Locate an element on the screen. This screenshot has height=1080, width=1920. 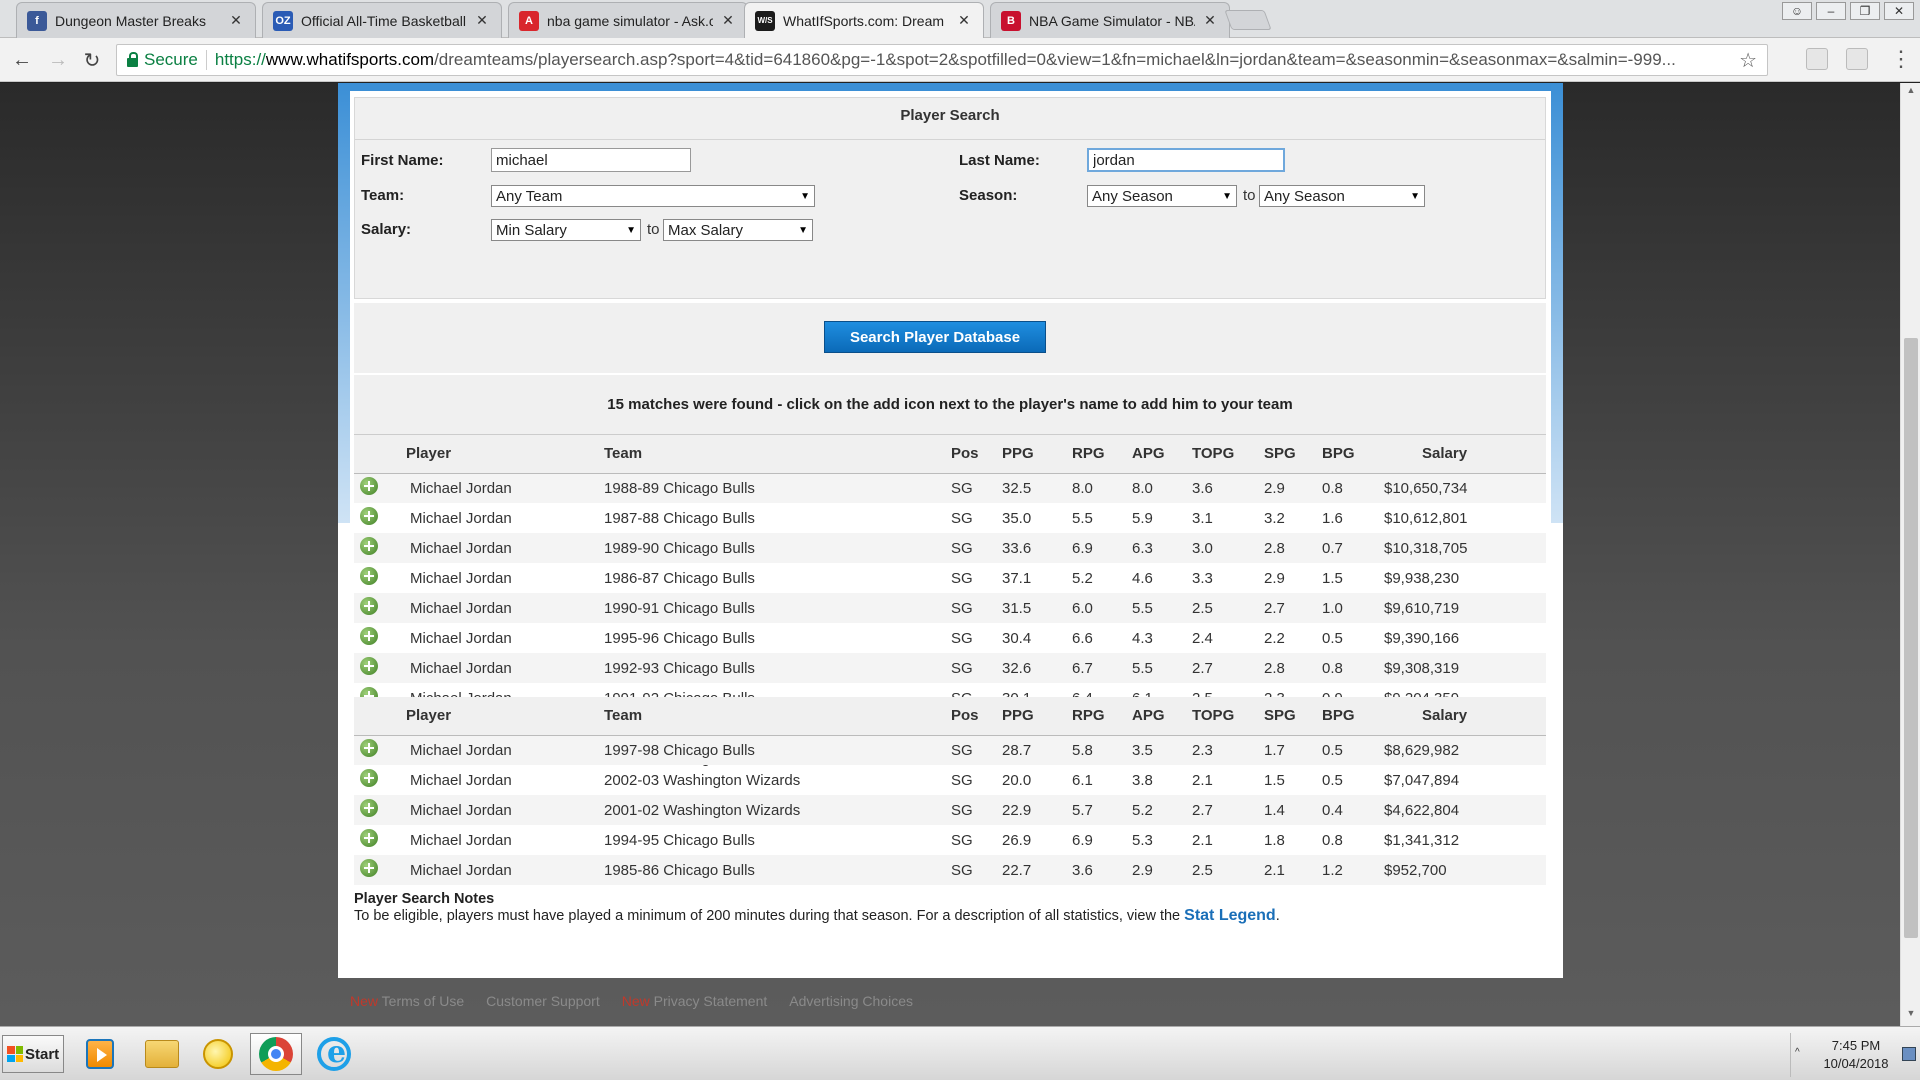
tray-expand-icon: ^ is located at coordinates (1797, 1052).